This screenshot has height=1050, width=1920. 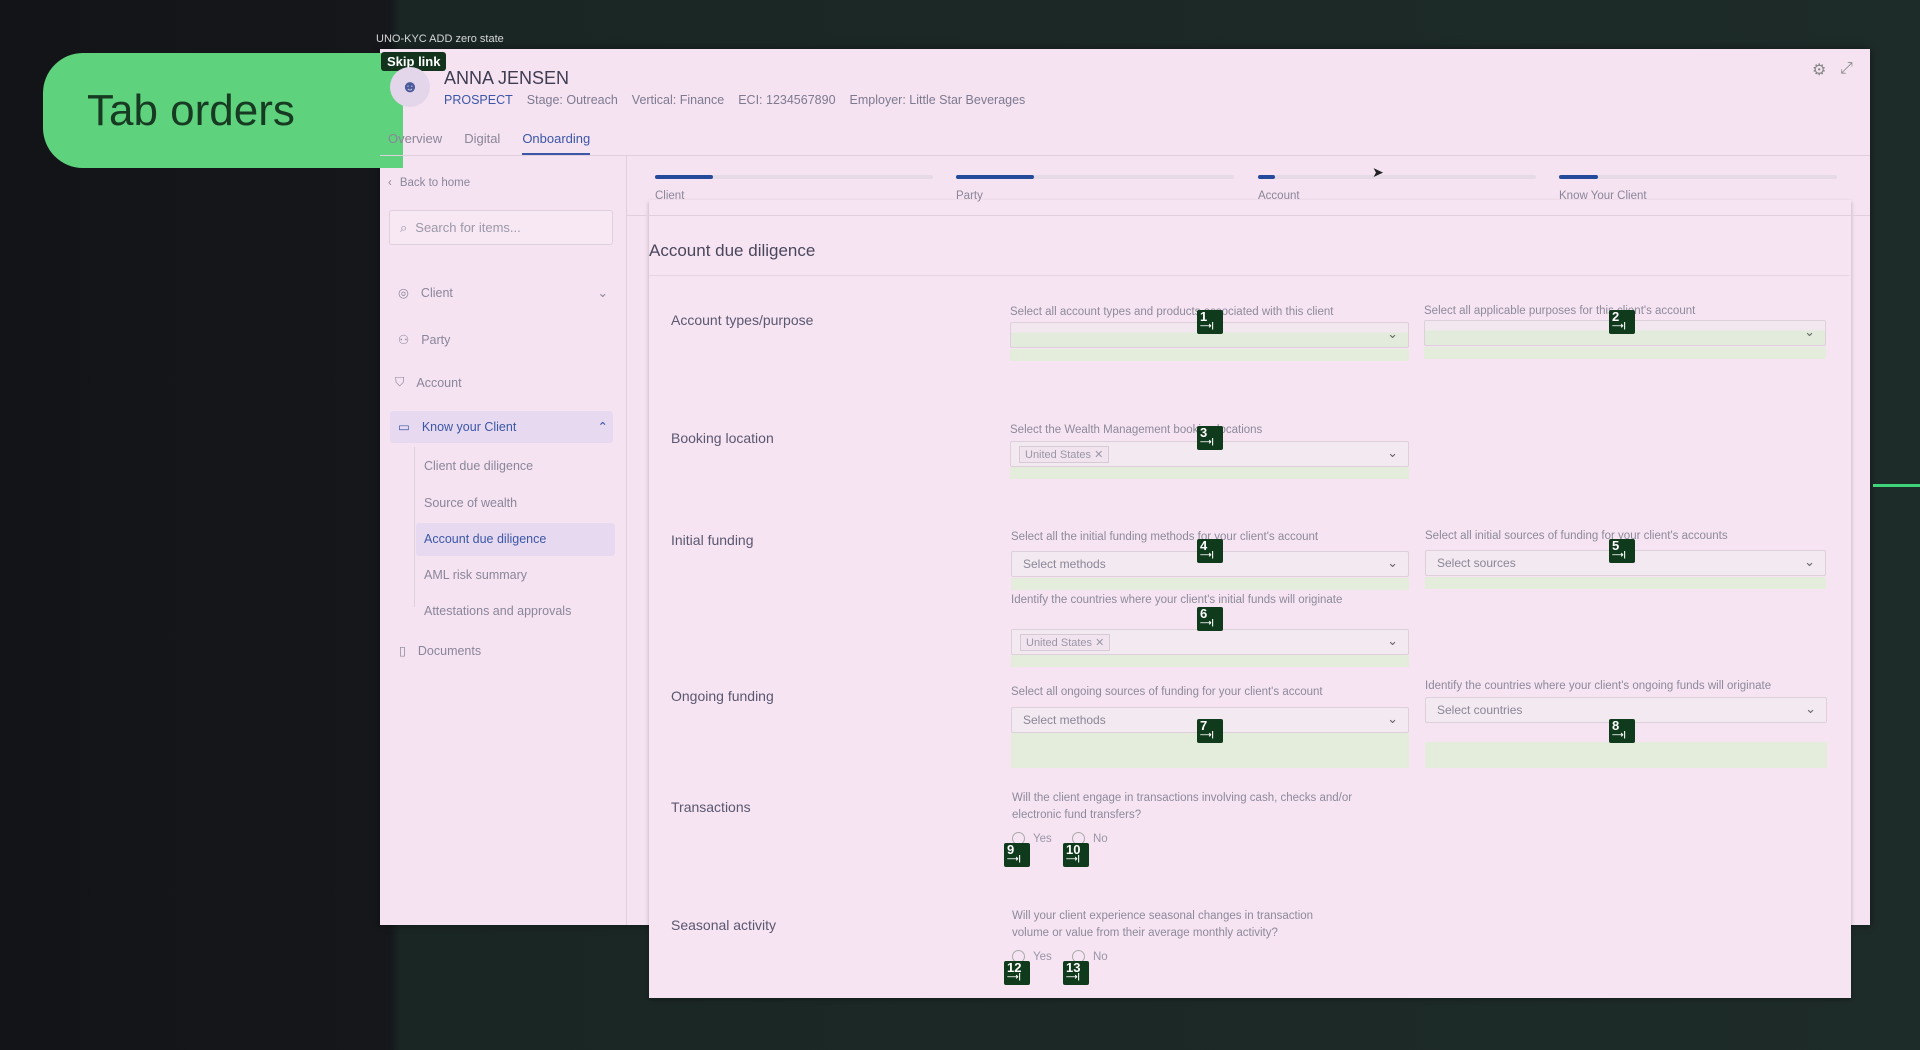 What do you see at coordinates (503, 427) in the screenshot?
I see `sidebar-item-know-your-client: ▭ Know your Client ⌃` at bounding box center [503, 427].